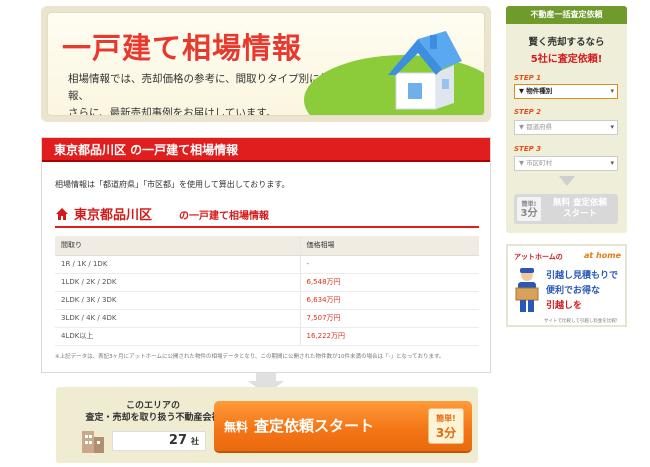 The width and height of the screenshot is (650, 467). Describe the element at coordinates (236, 427) in the screenshot. I see `free-label: 無料` at that location.